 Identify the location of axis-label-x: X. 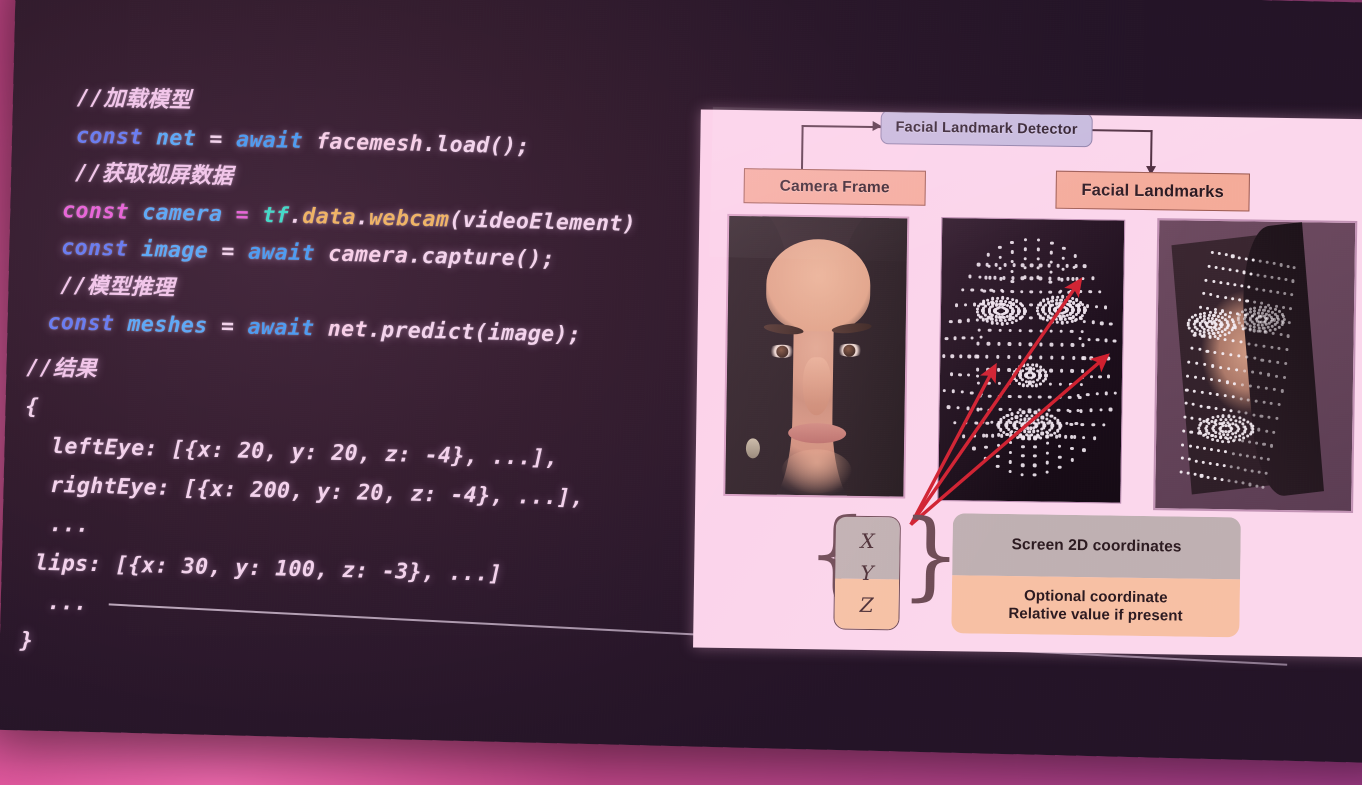
(867, 541).